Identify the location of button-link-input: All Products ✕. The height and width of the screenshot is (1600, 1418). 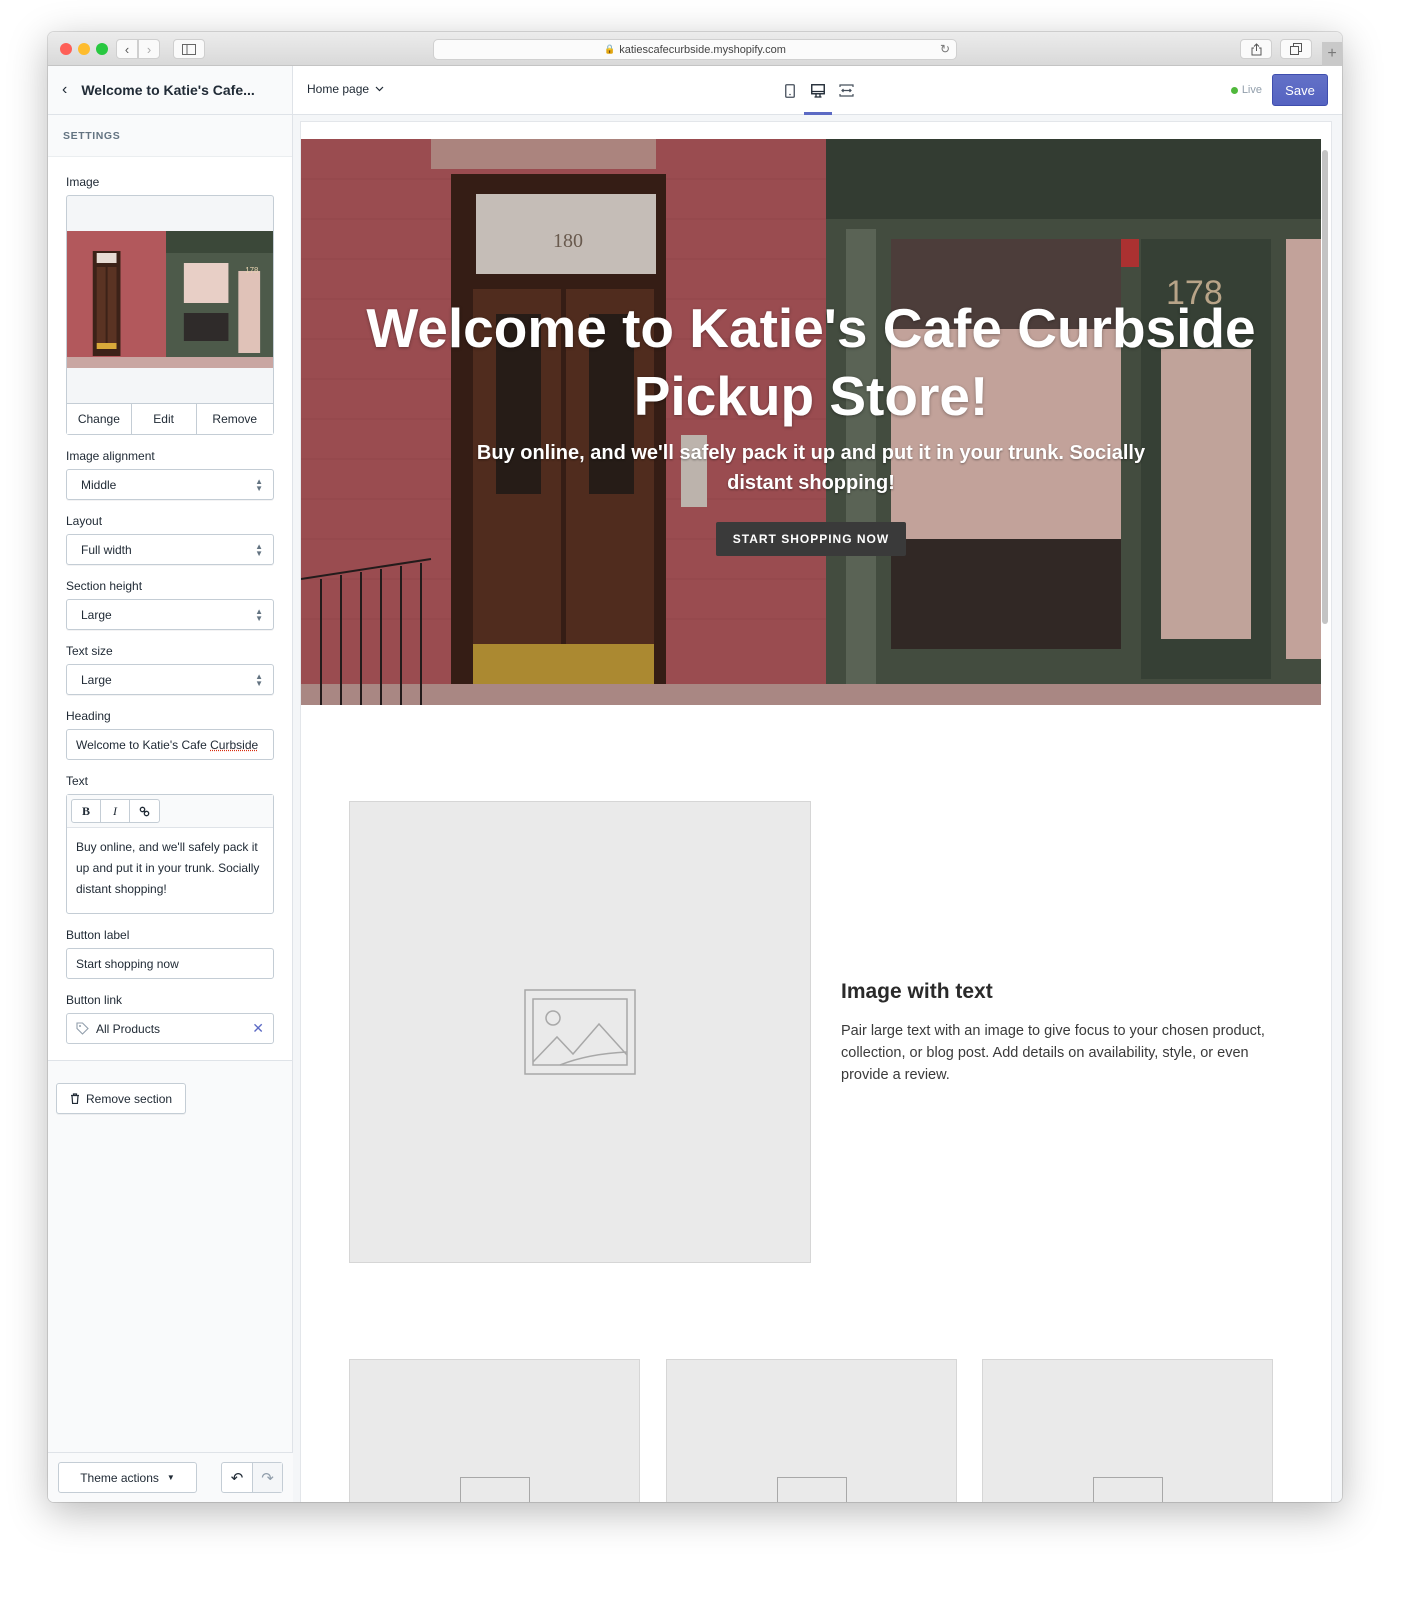
(170, 1028).